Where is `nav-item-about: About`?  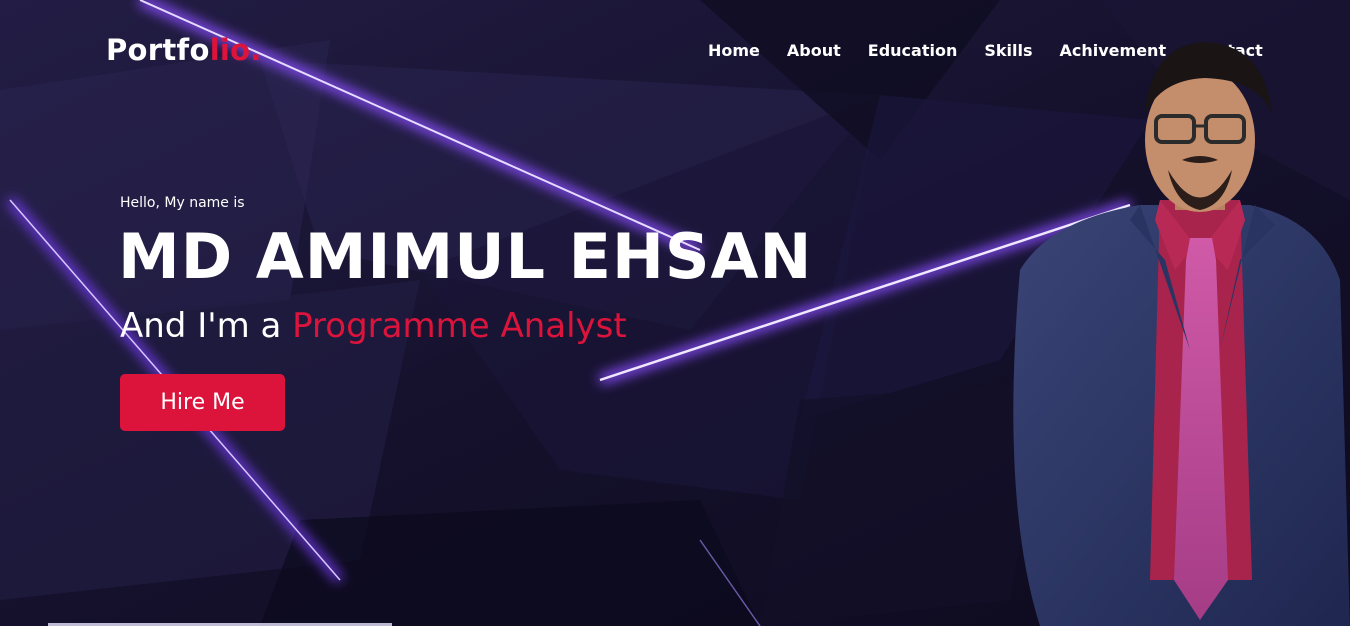 nav-item-about: About is located at coordinates (814, 50).